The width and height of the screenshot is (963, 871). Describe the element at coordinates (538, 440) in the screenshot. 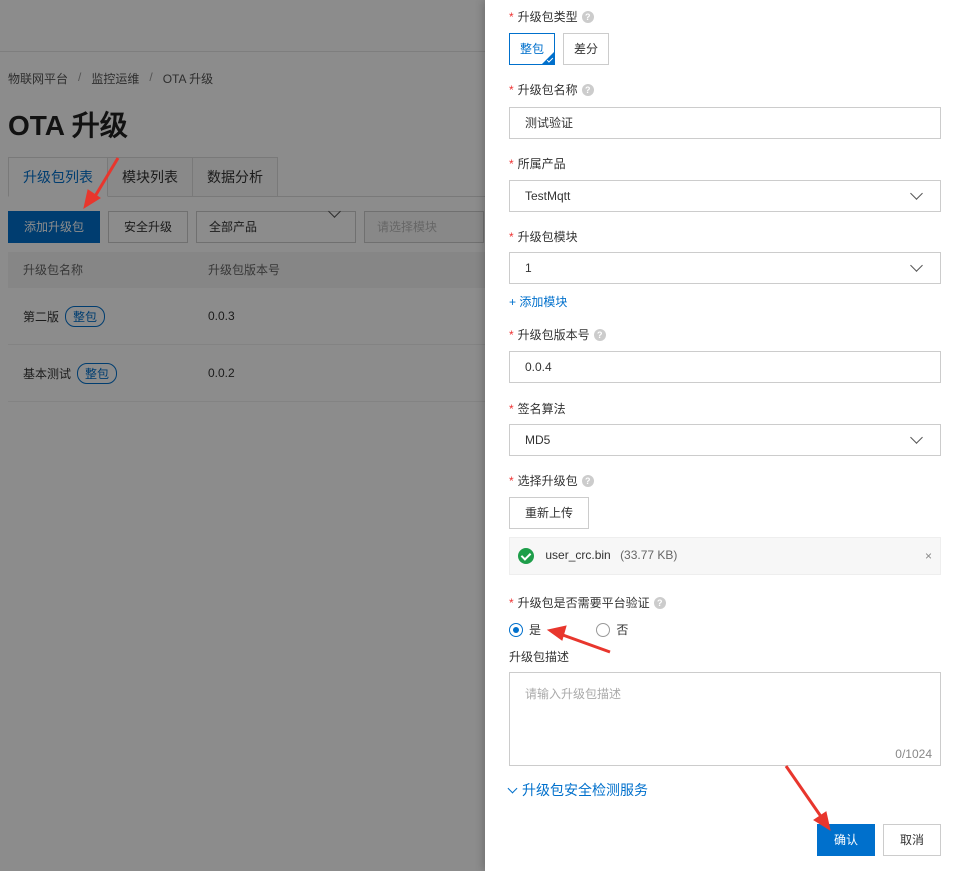

I see `sign-algorithm-value: MD5` at that location.